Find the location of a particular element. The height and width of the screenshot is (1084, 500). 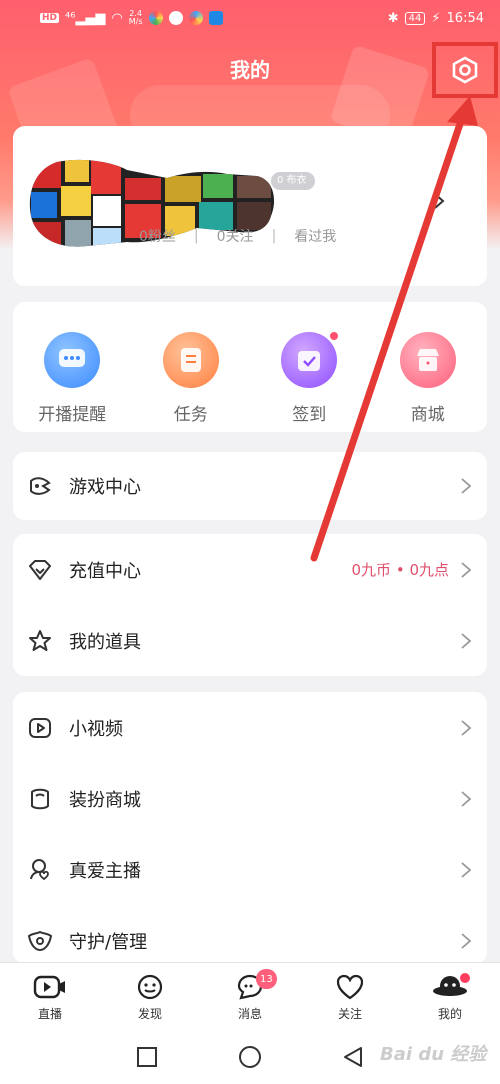

diamond-icon is located at coordinates (40, 569).